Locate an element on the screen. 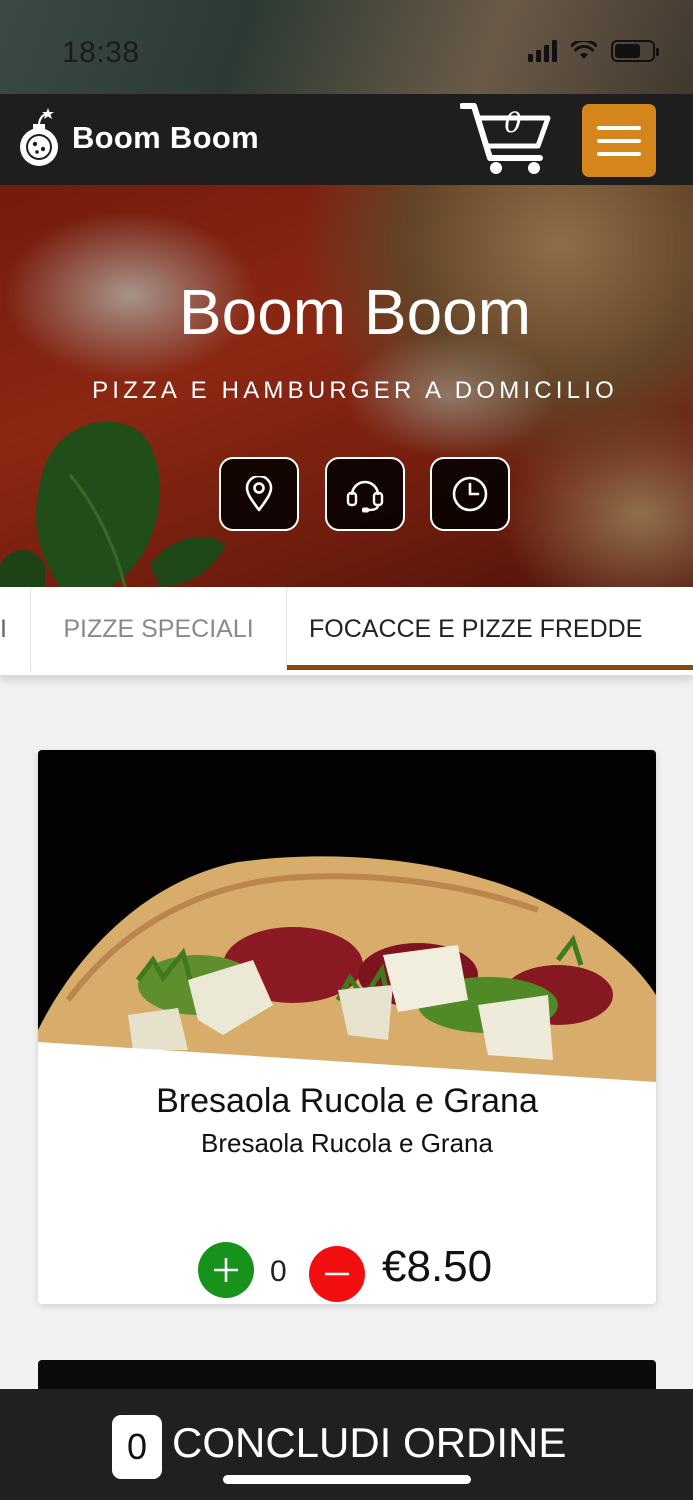 This screenshot has height=1500, width=693. category-tabs: I PIZZE SPECIALI FOCACCE E PIZZE FREDDE is located at coordinates (346, 631).